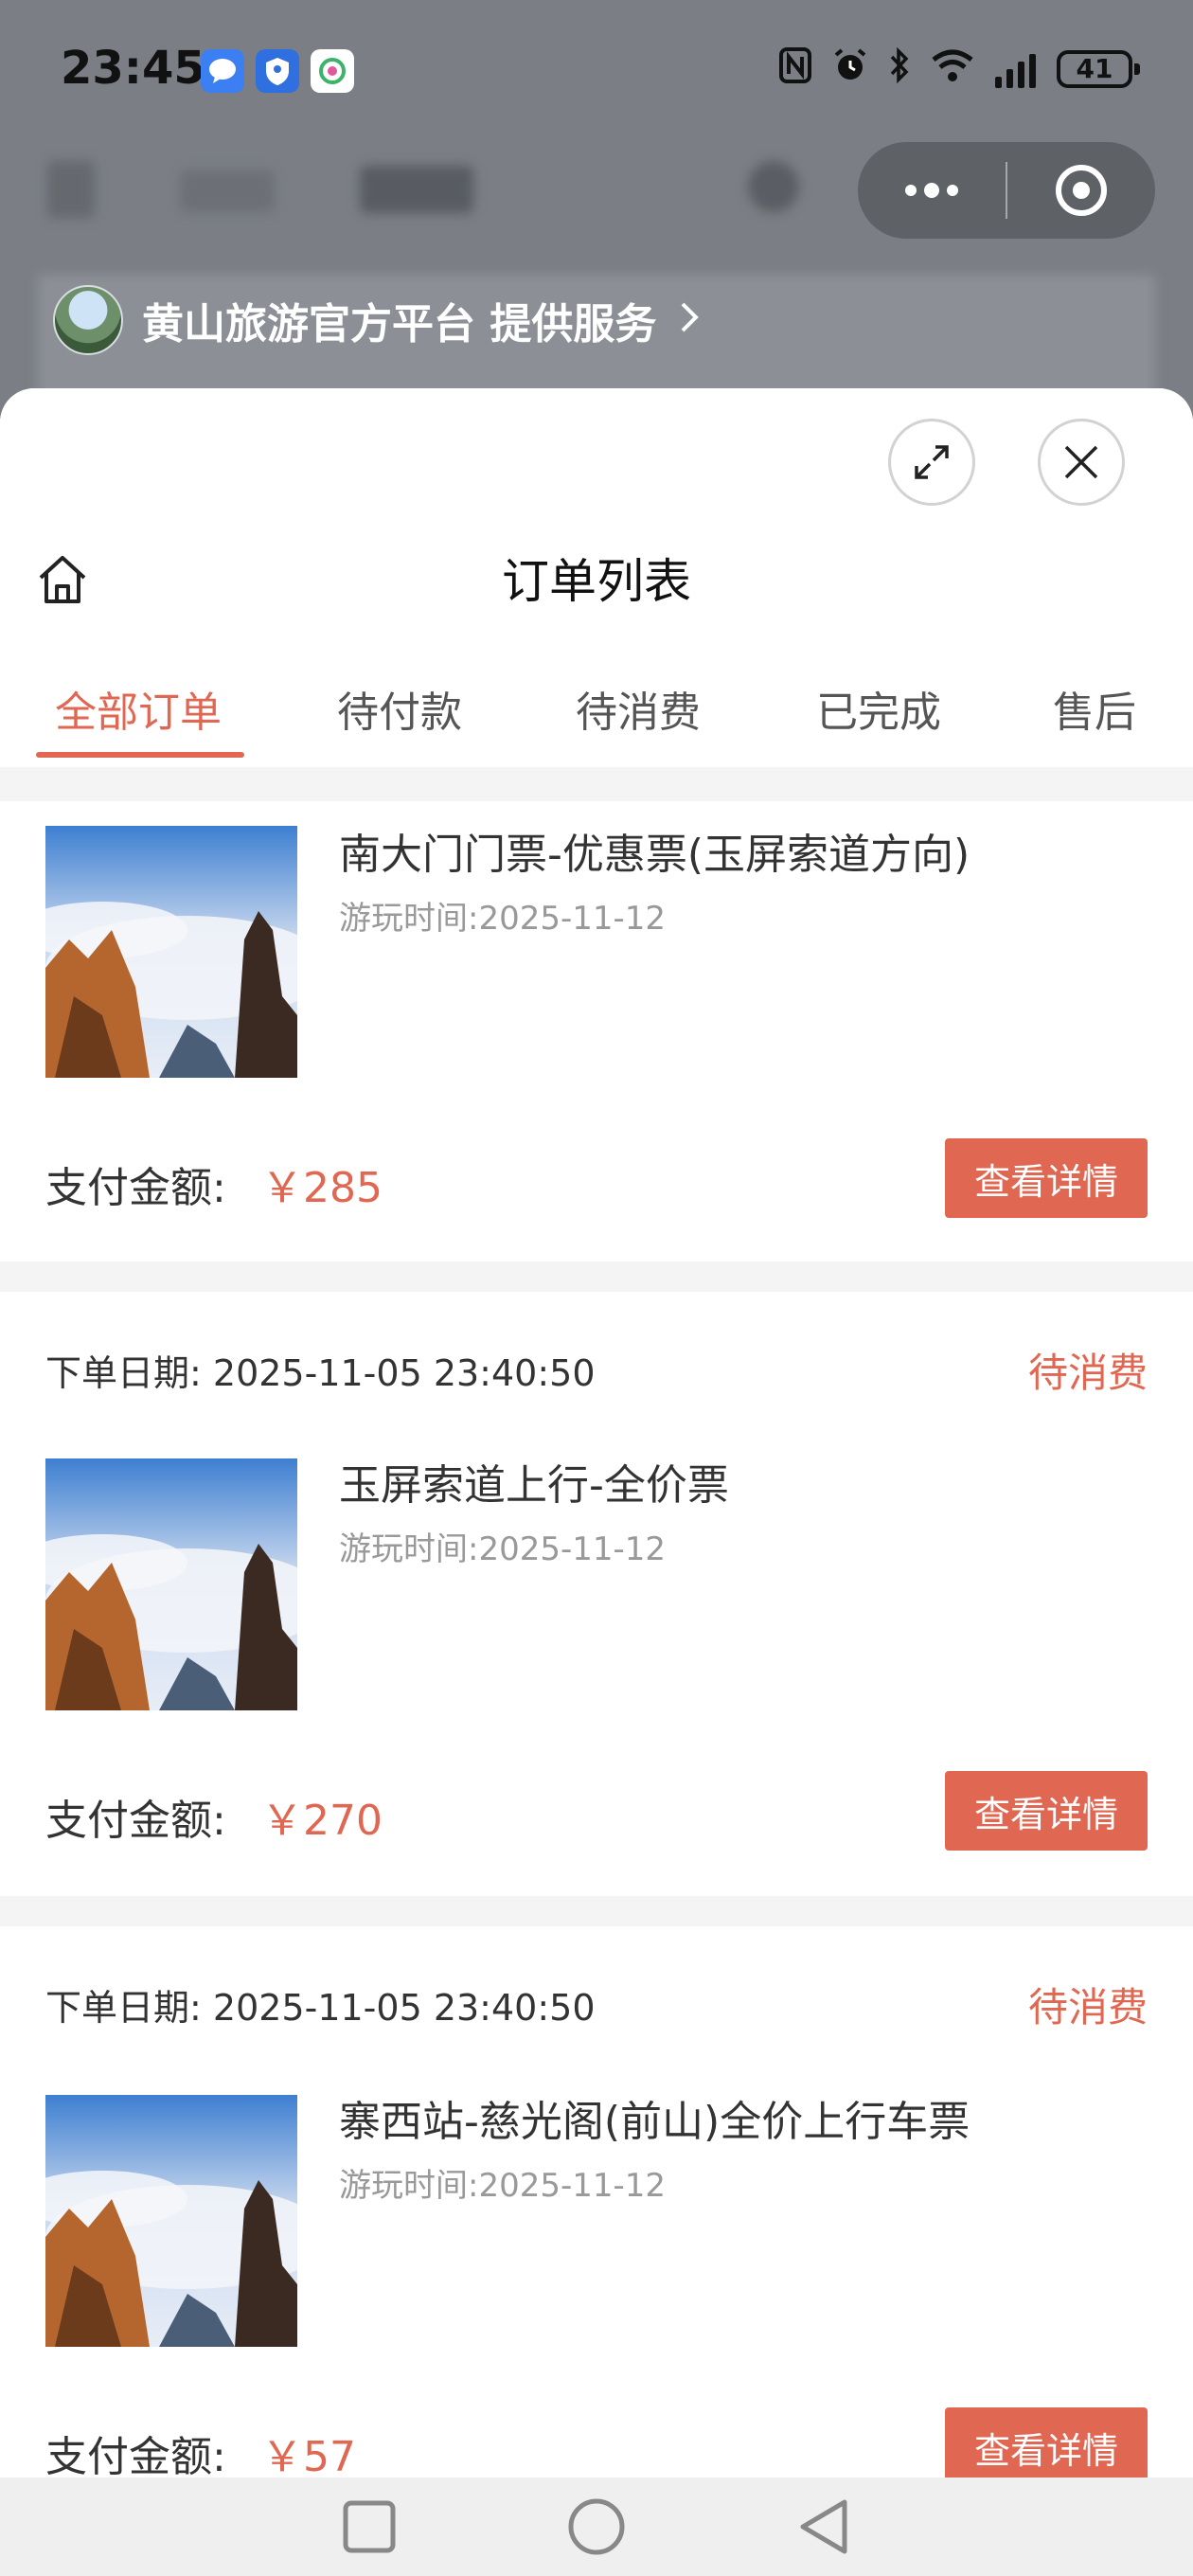 The height and width of the screenshot is (2576, 1193). I want to click on blurred-menu-icon, so click(71, 189).